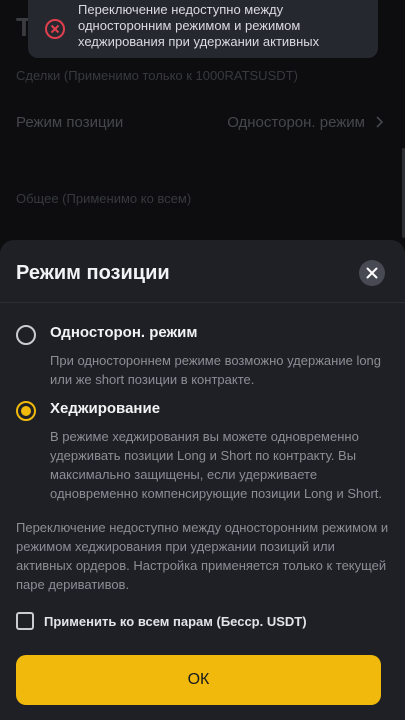  I want to click on apply-all-pairs-row: Применить ко всем парам (Бесср. USDT), so click(161, 621).